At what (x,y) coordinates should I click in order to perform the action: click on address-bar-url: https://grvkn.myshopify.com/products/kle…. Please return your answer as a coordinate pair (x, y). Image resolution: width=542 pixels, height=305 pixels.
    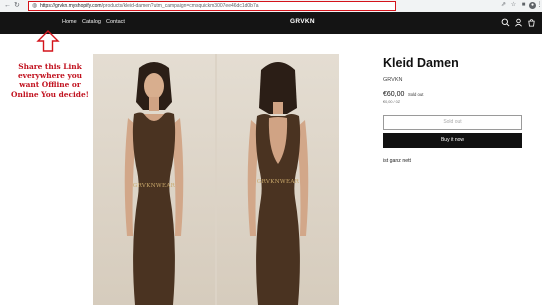
    Looking at the image, I should click on (215, 6).